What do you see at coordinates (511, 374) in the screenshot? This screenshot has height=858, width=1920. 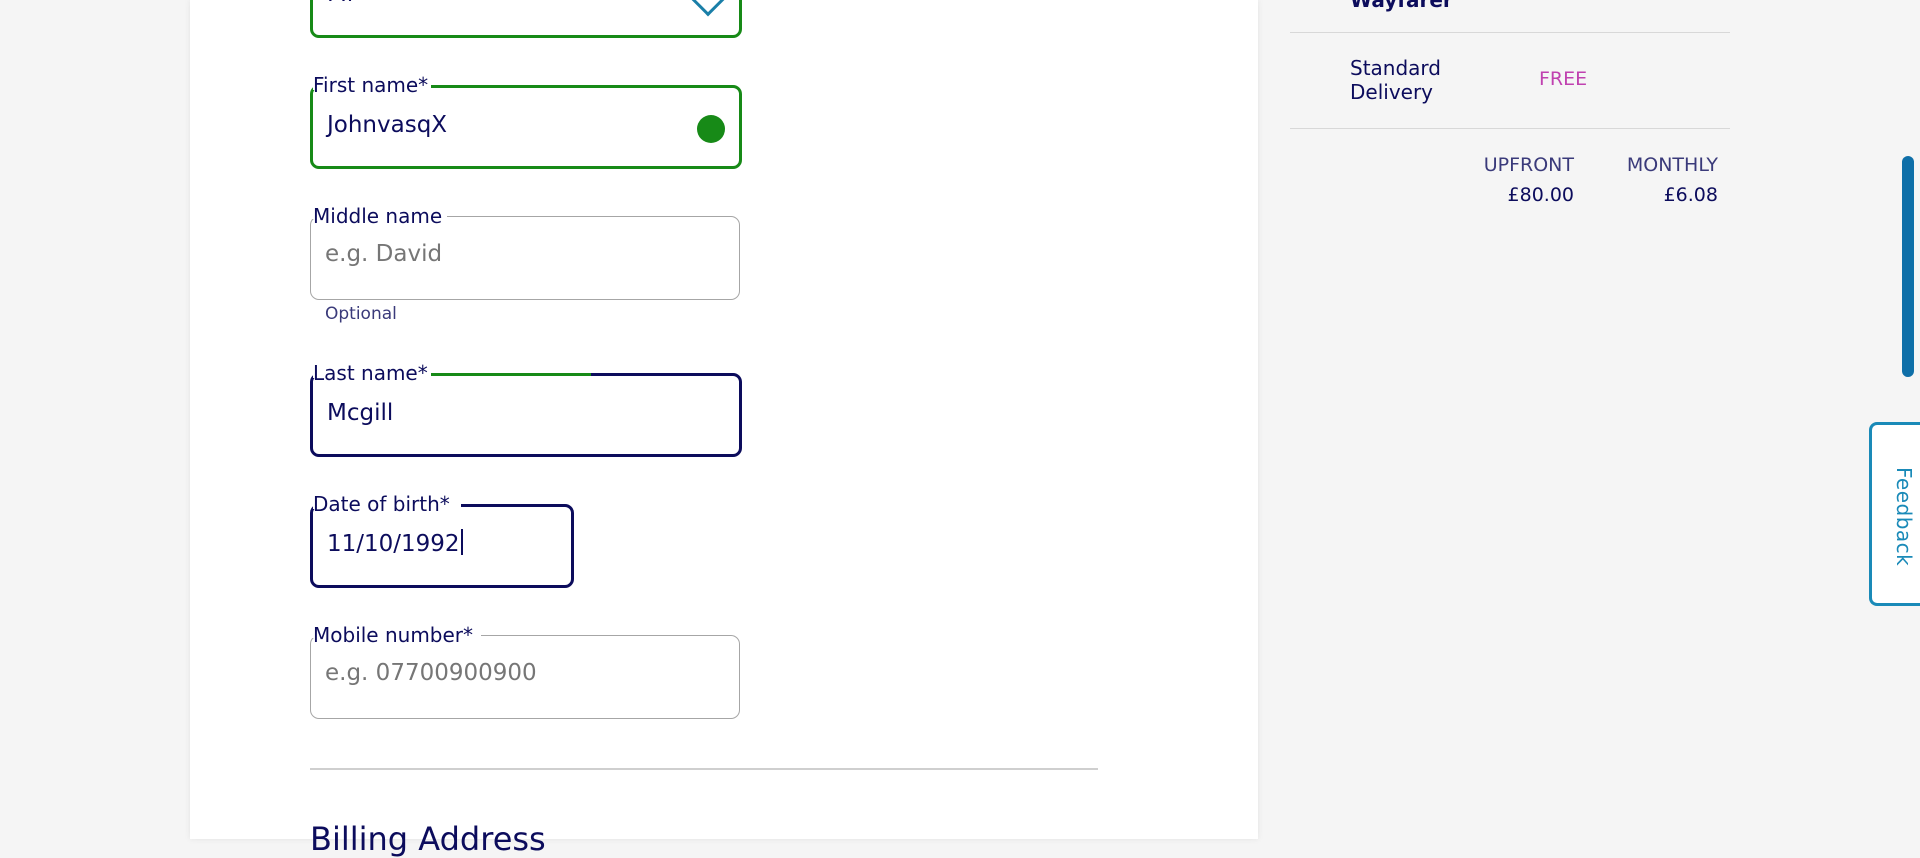 I see `validation-progress-line` at bounding box center [511, 374].